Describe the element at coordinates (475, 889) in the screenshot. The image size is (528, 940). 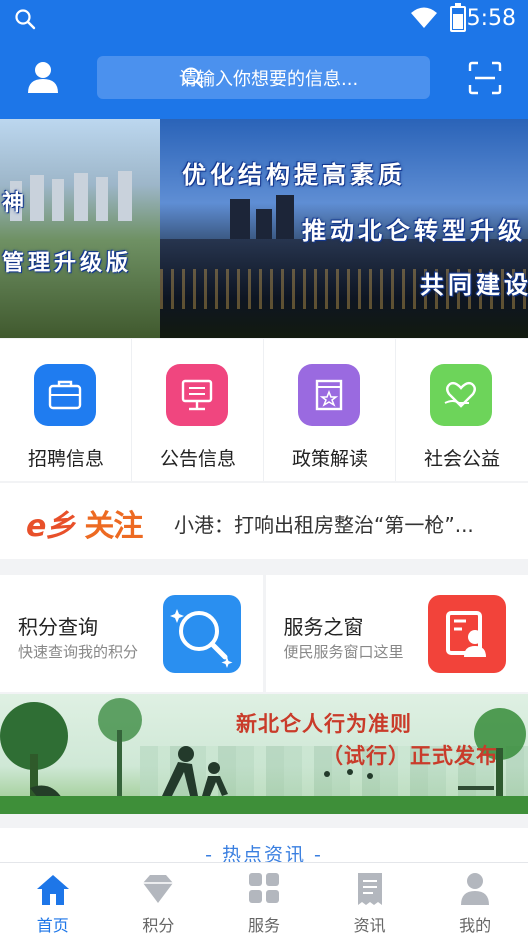
I see `person-icon` at that location.